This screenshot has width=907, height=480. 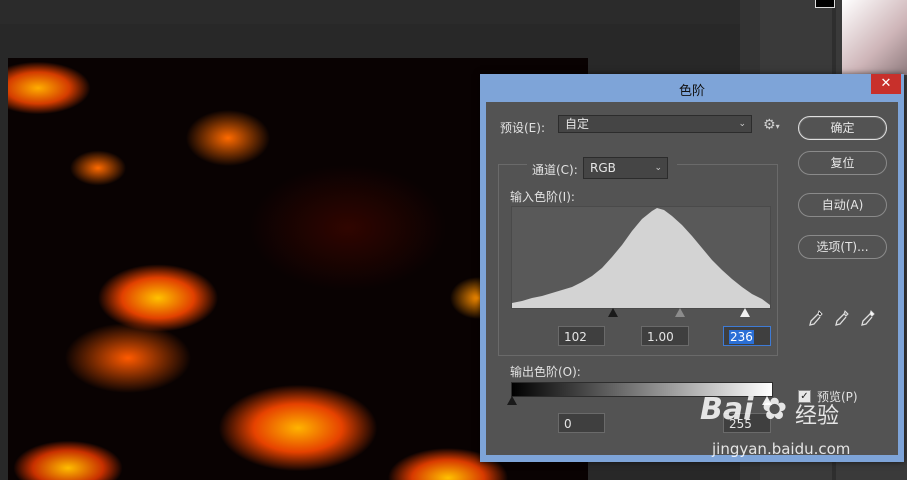 I want to click on histogram-graph, so click(x=641, y=258).